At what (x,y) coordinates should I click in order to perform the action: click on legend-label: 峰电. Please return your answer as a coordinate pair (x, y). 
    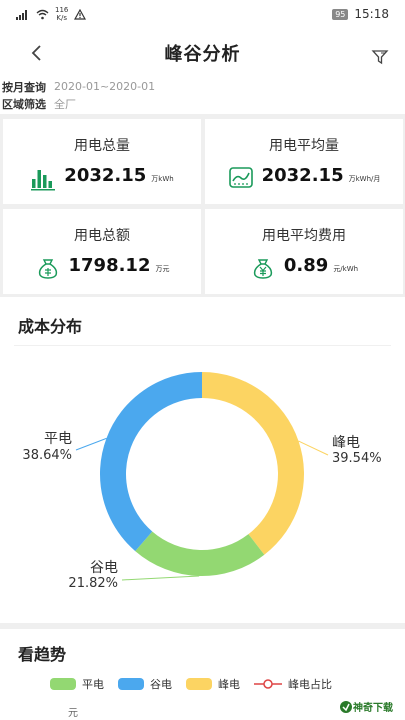
    Looking at the image, I should click on (229, 684).